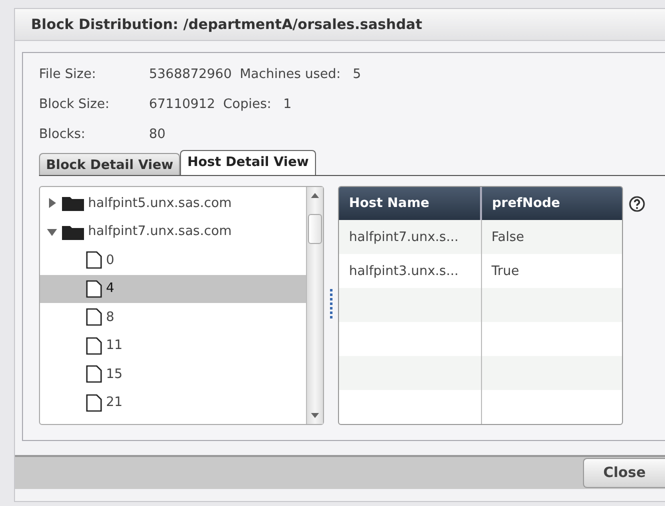  I want to click on column-header: Host Name, so click(410, 203).